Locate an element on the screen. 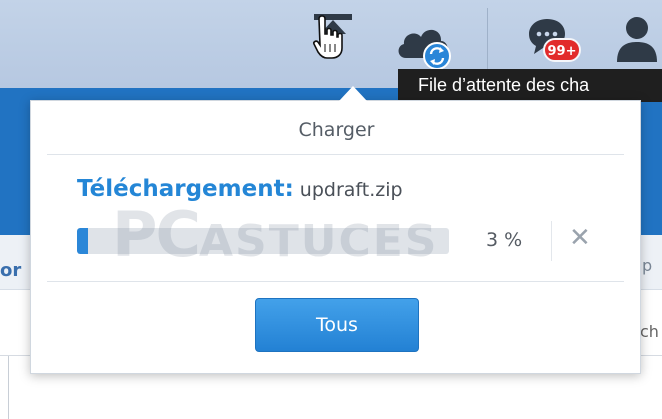 This screenshot has width=662, height=419. toolbar-divider is located at coordinates (487, 43).